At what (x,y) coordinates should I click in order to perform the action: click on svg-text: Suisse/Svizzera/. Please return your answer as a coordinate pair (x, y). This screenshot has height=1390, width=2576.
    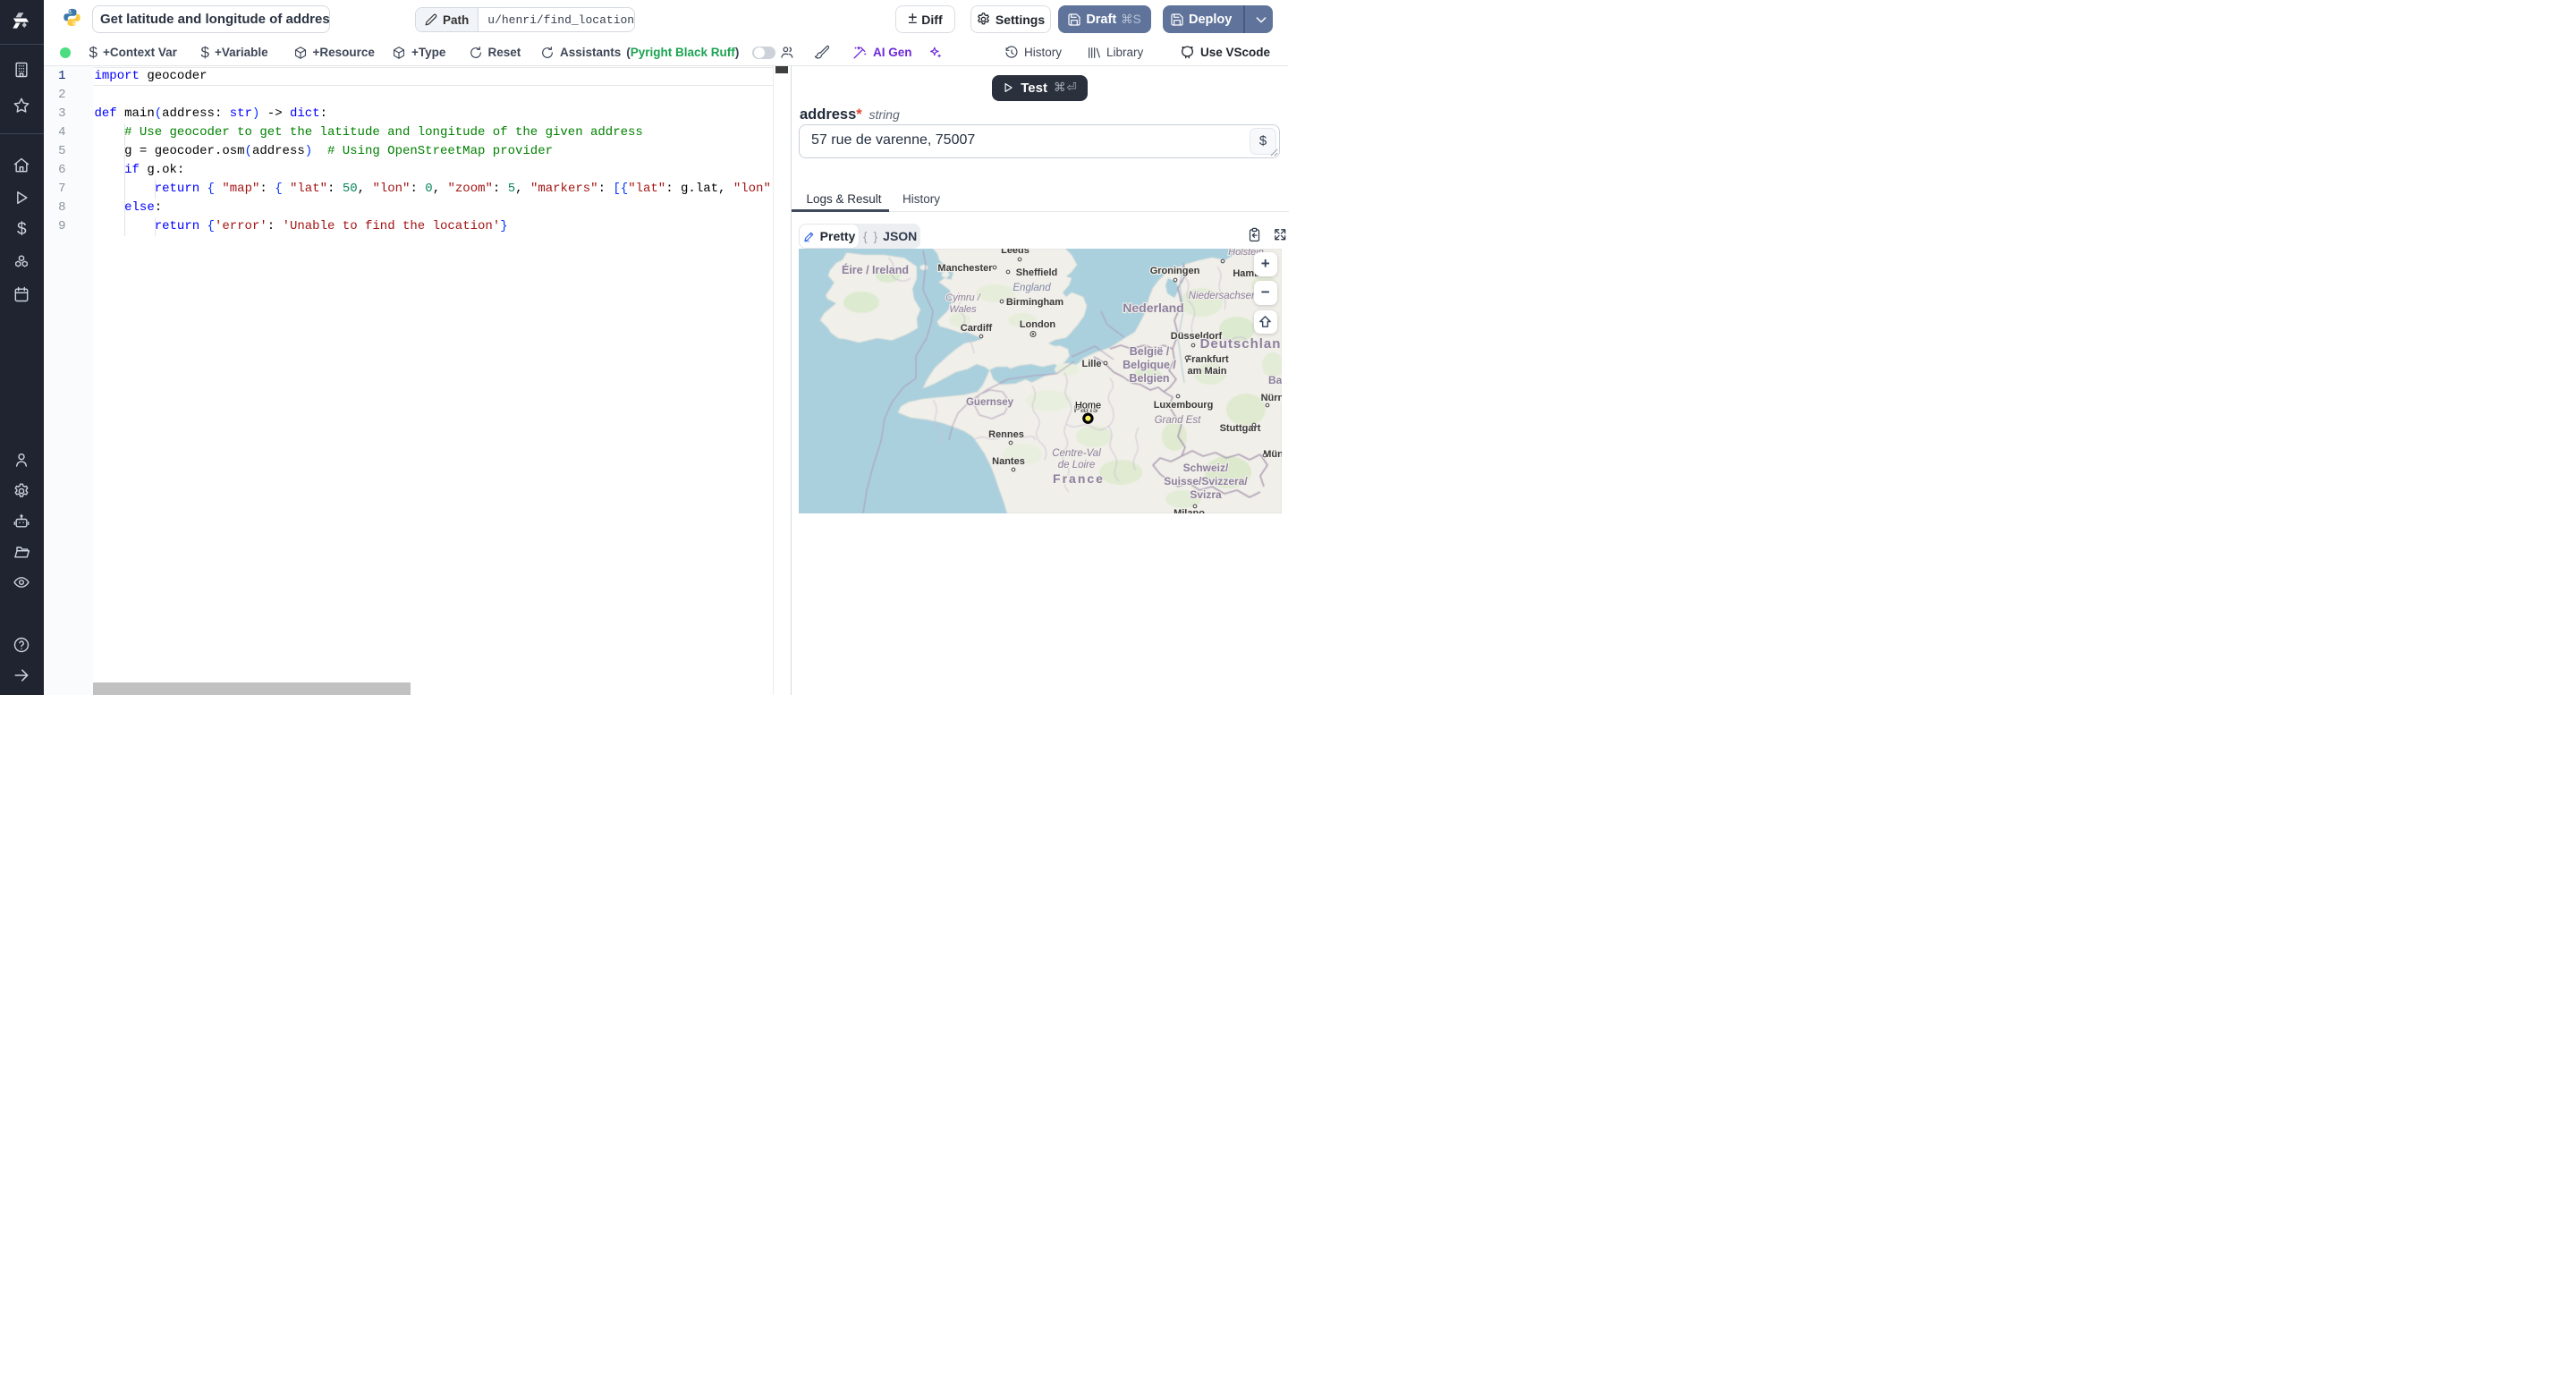
    Looking at the image, I should click on (1206, 481).